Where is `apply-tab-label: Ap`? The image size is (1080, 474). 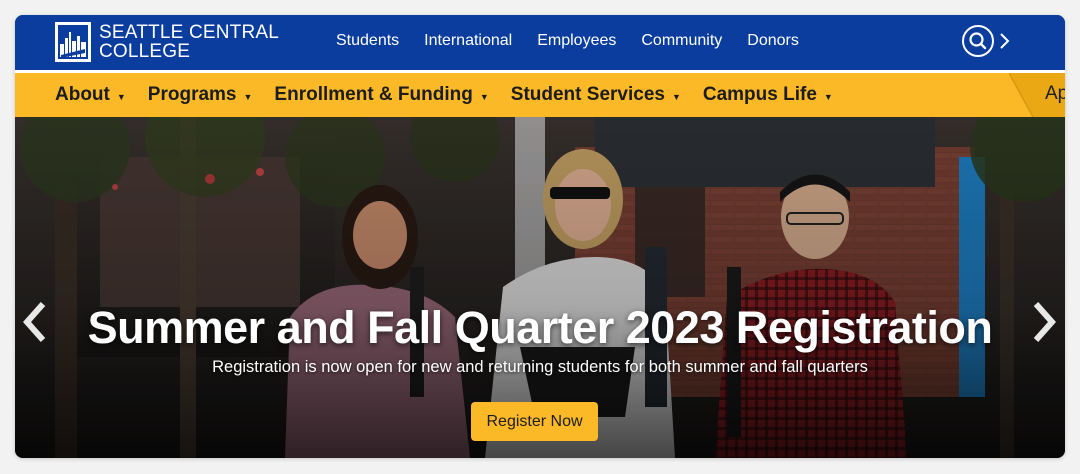
apply-tab-label: Ap is located at coordinates (1055, 93).